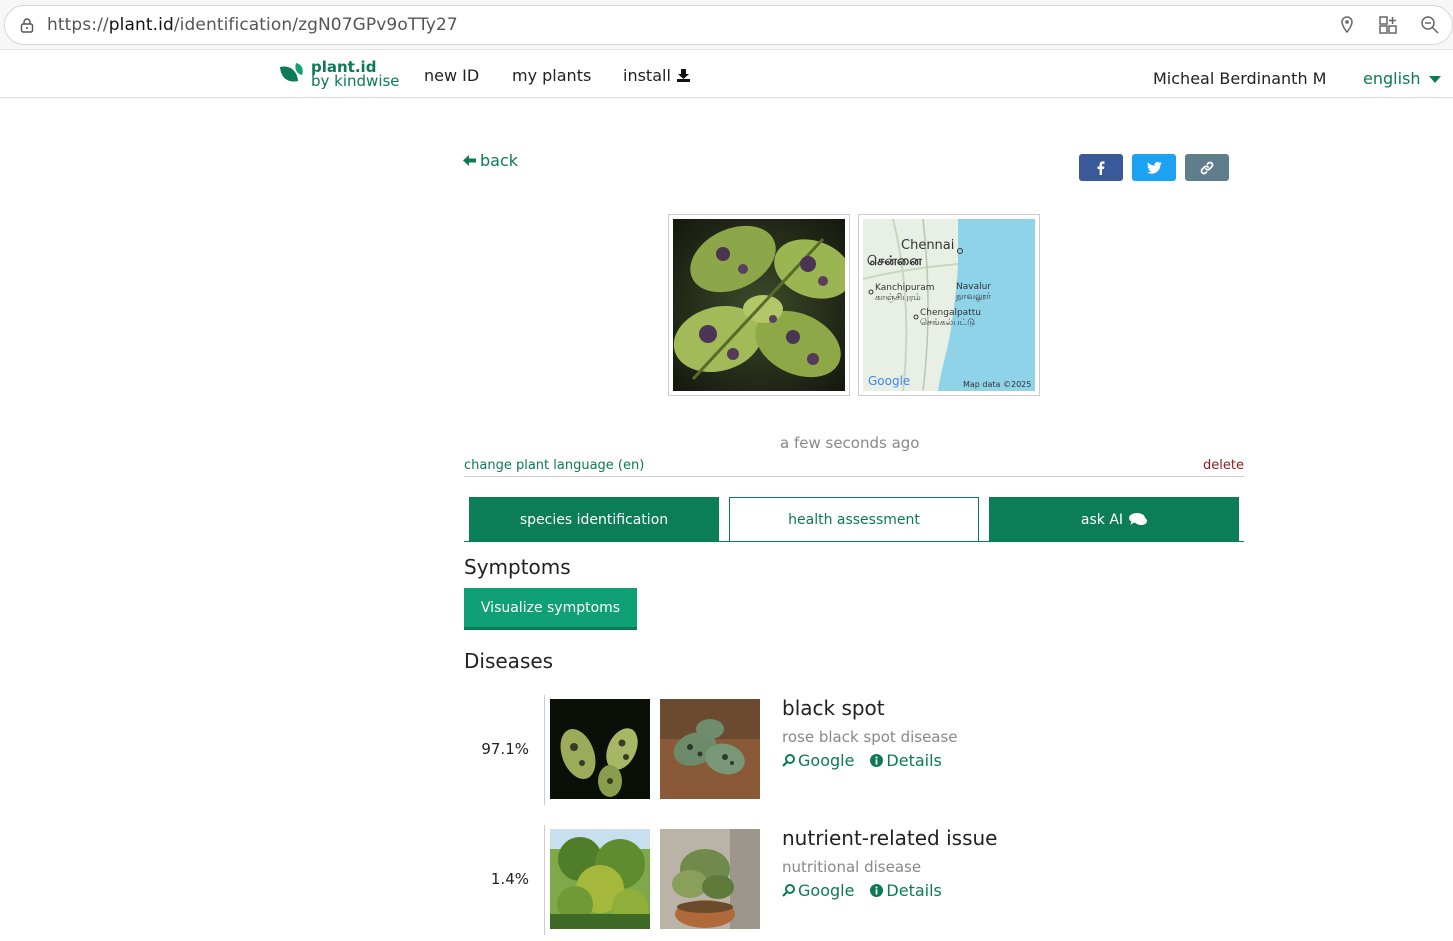 This screenshot has width=1453, height=941. I want to click on tab-ask-ai: ask AI, so click(1114, 519).